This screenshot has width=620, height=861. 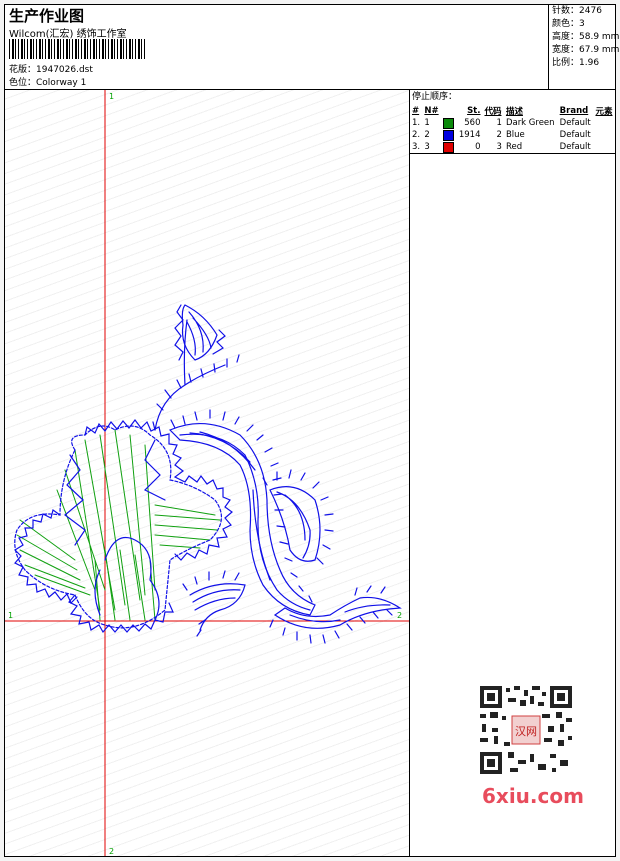 I want to click on stat-colors: 颜色：3, so click(x=568, y=24).